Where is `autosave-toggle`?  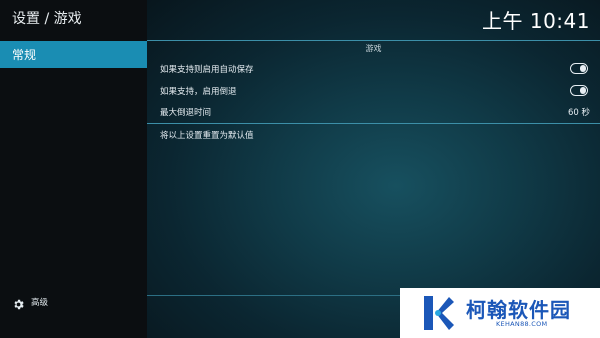 autosave-toggle is located at coordinates (579, 68).